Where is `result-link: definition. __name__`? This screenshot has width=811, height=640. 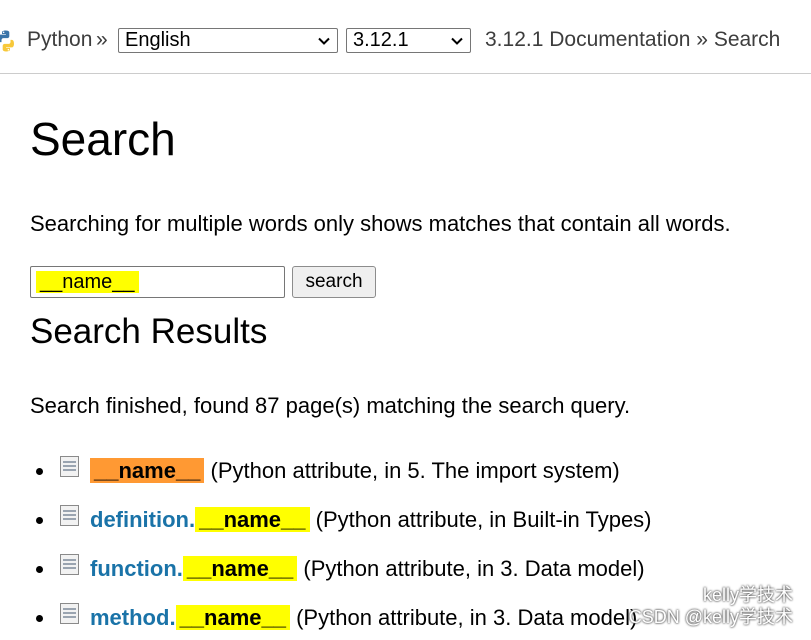
result-link: definition. __name__ is located at coordinates (200, 519).